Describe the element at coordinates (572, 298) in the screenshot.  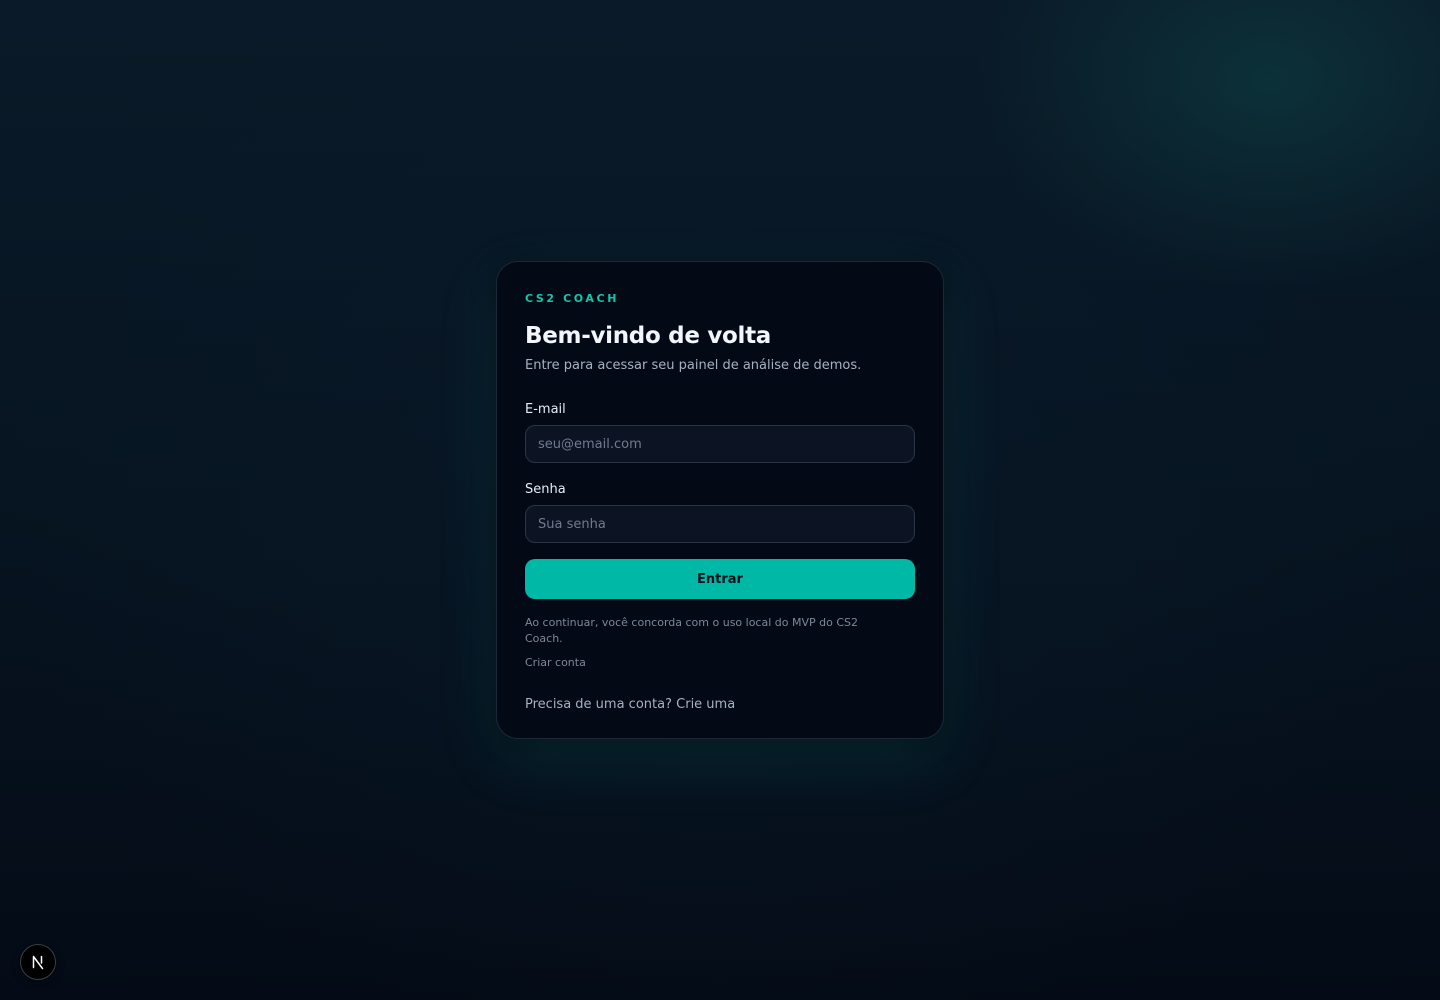
I see `brand-label: CS2 COACH` at that location.